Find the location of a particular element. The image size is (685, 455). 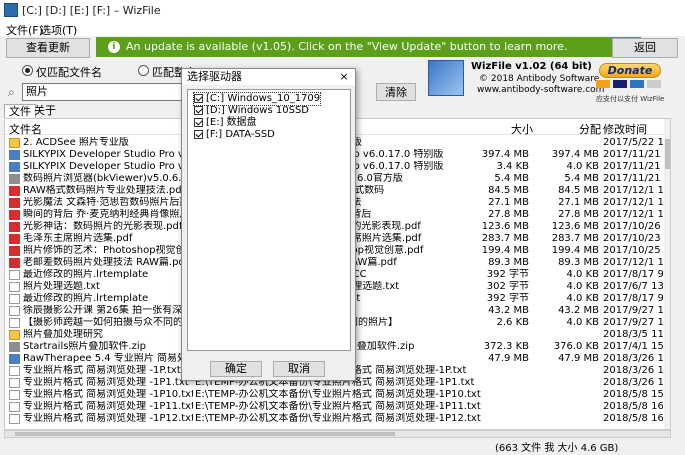

radio-full-match is located at coordinates (143, 70).